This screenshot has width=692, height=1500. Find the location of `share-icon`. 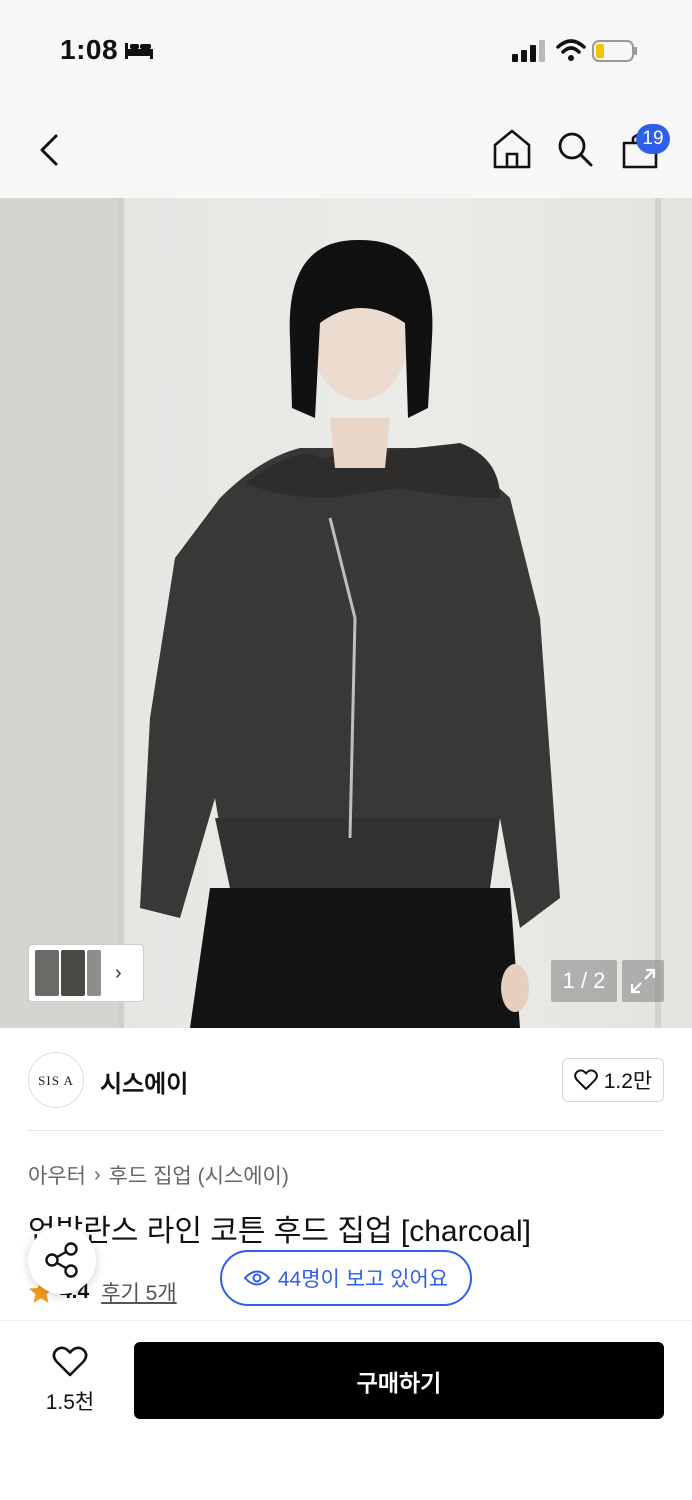

share-icon is located at coordinates (61, 1260).